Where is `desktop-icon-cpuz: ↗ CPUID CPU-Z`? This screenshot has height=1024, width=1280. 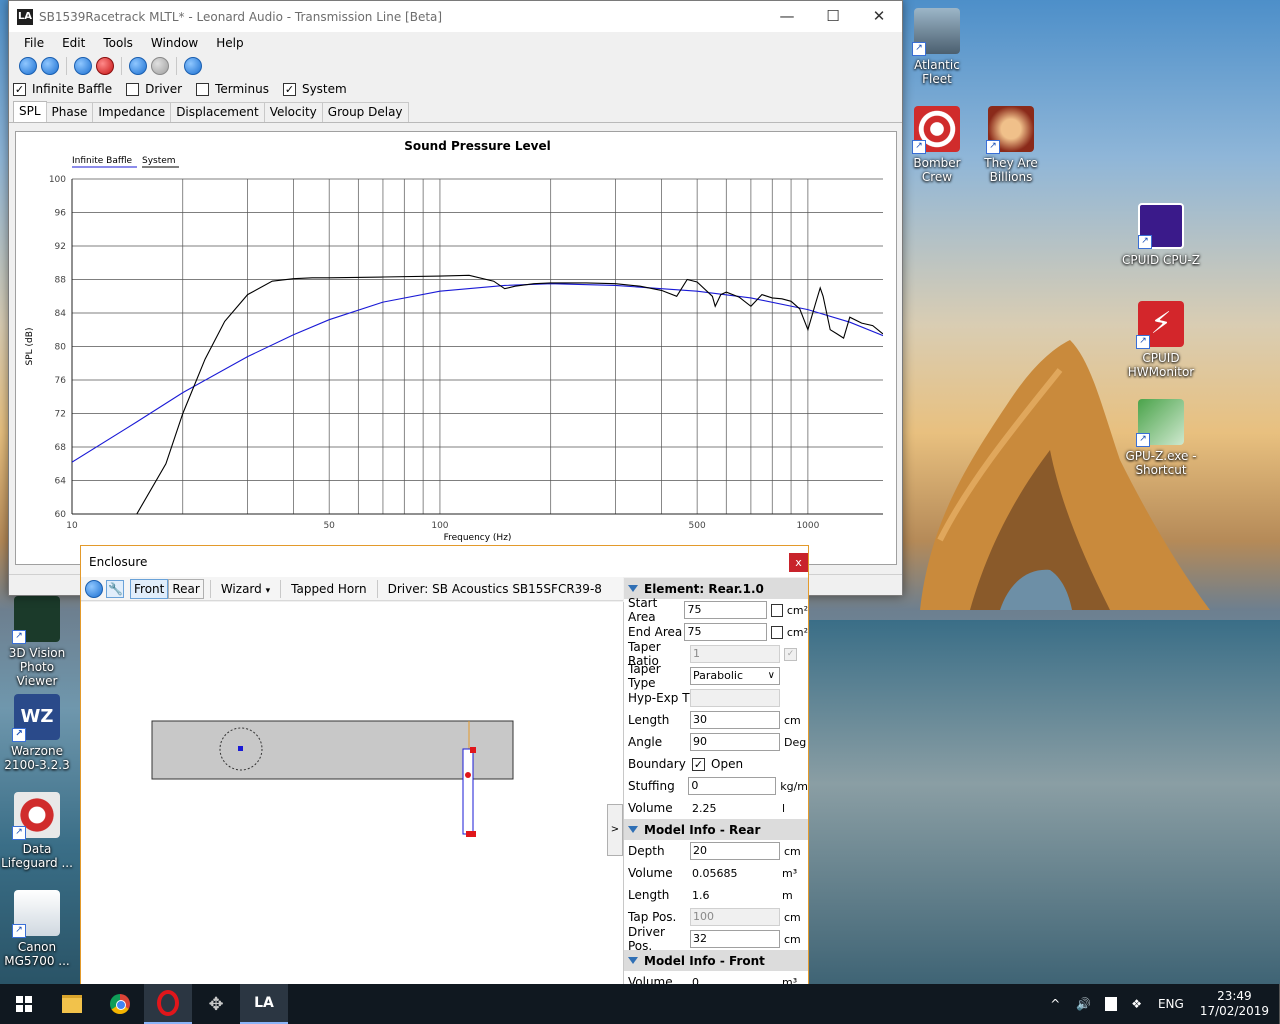 desktop-icon-cpuz: ↗ CPUID CPU-Z is located at coordinates (1161, 235).